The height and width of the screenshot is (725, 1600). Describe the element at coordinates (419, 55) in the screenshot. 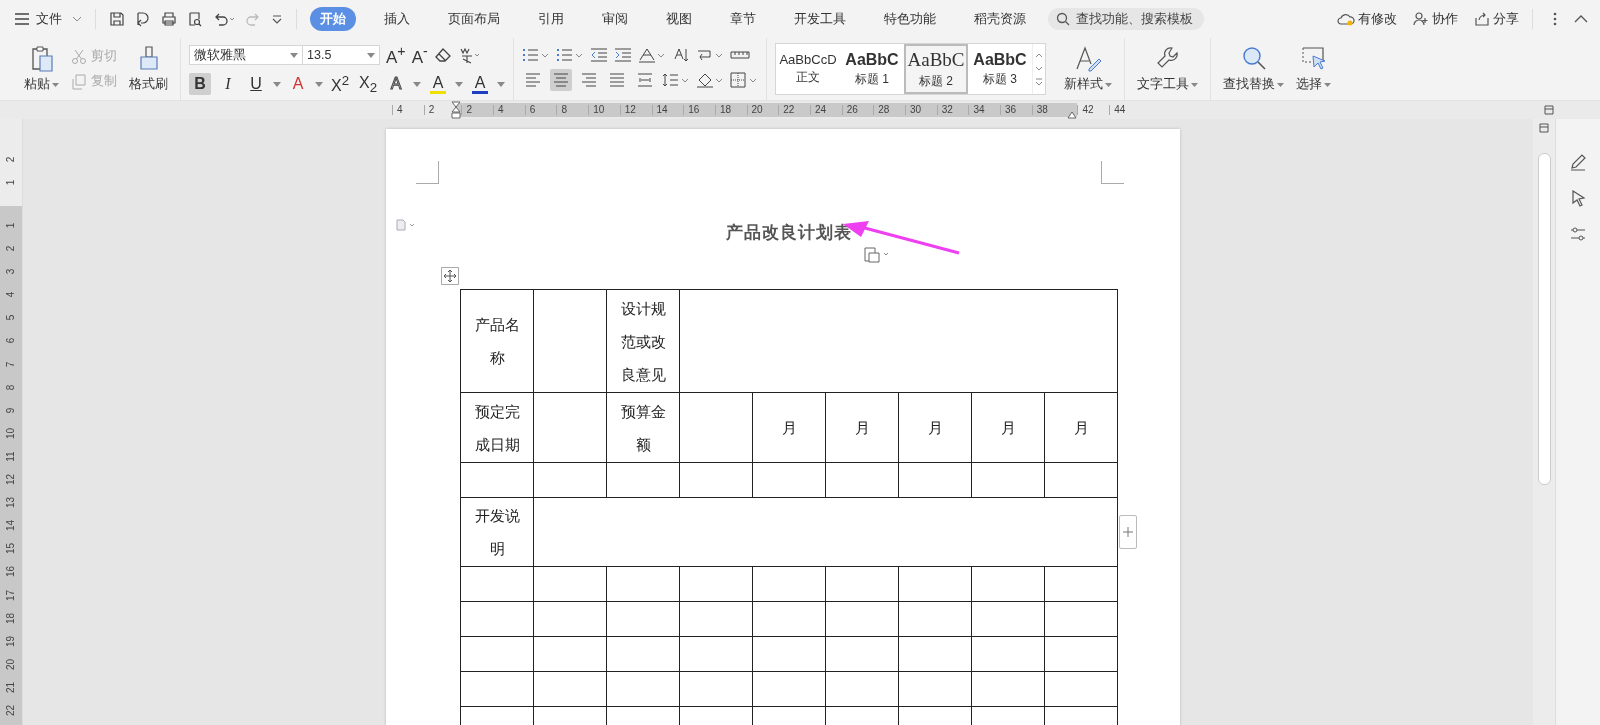

I see `shrink-font-button: A$^{-}$` at that location.